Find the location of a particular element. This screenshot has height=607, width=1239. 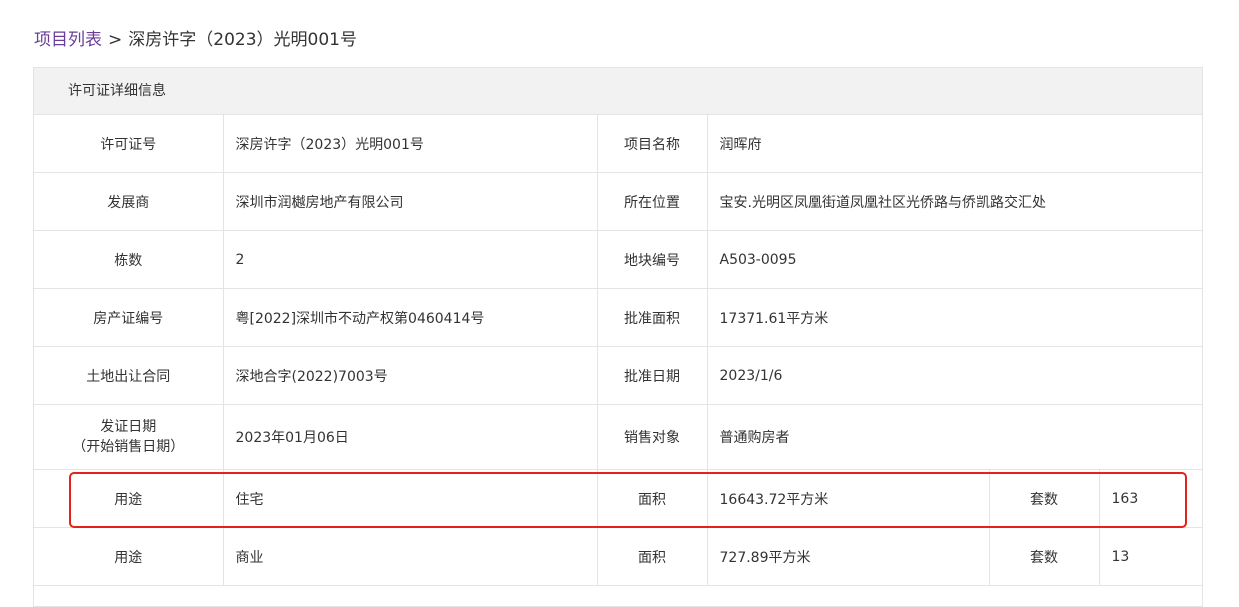

field-label: 批准日期 is located at coordinates (652, 375).